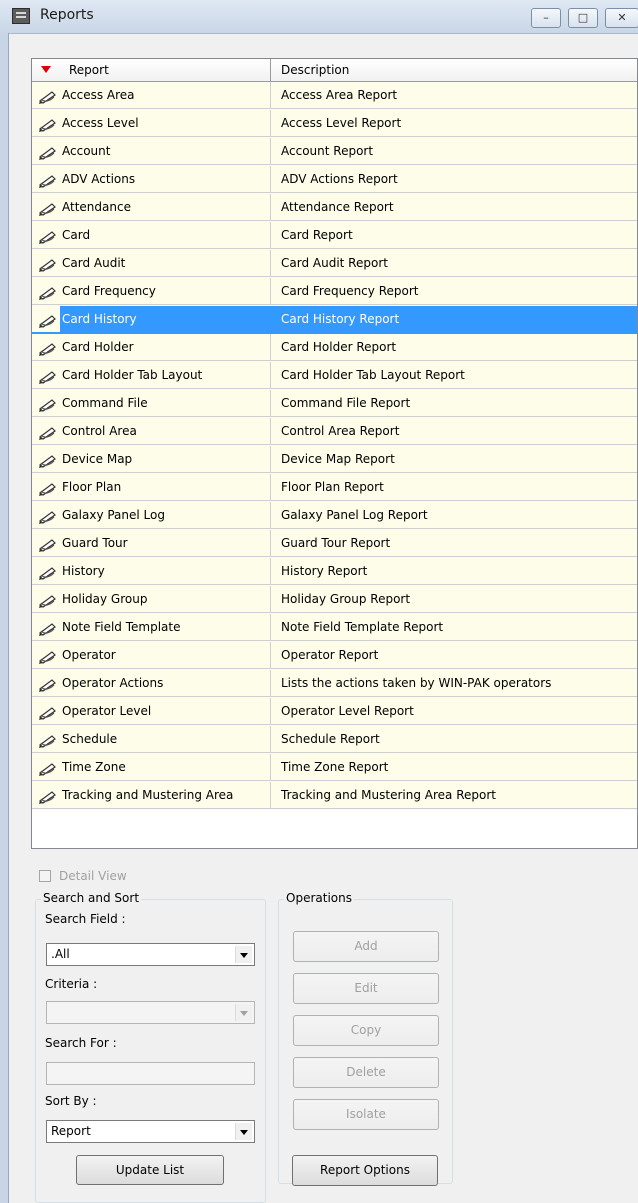  I want to click on report-cell: Galaxy Panel Log, so click(151, 515).